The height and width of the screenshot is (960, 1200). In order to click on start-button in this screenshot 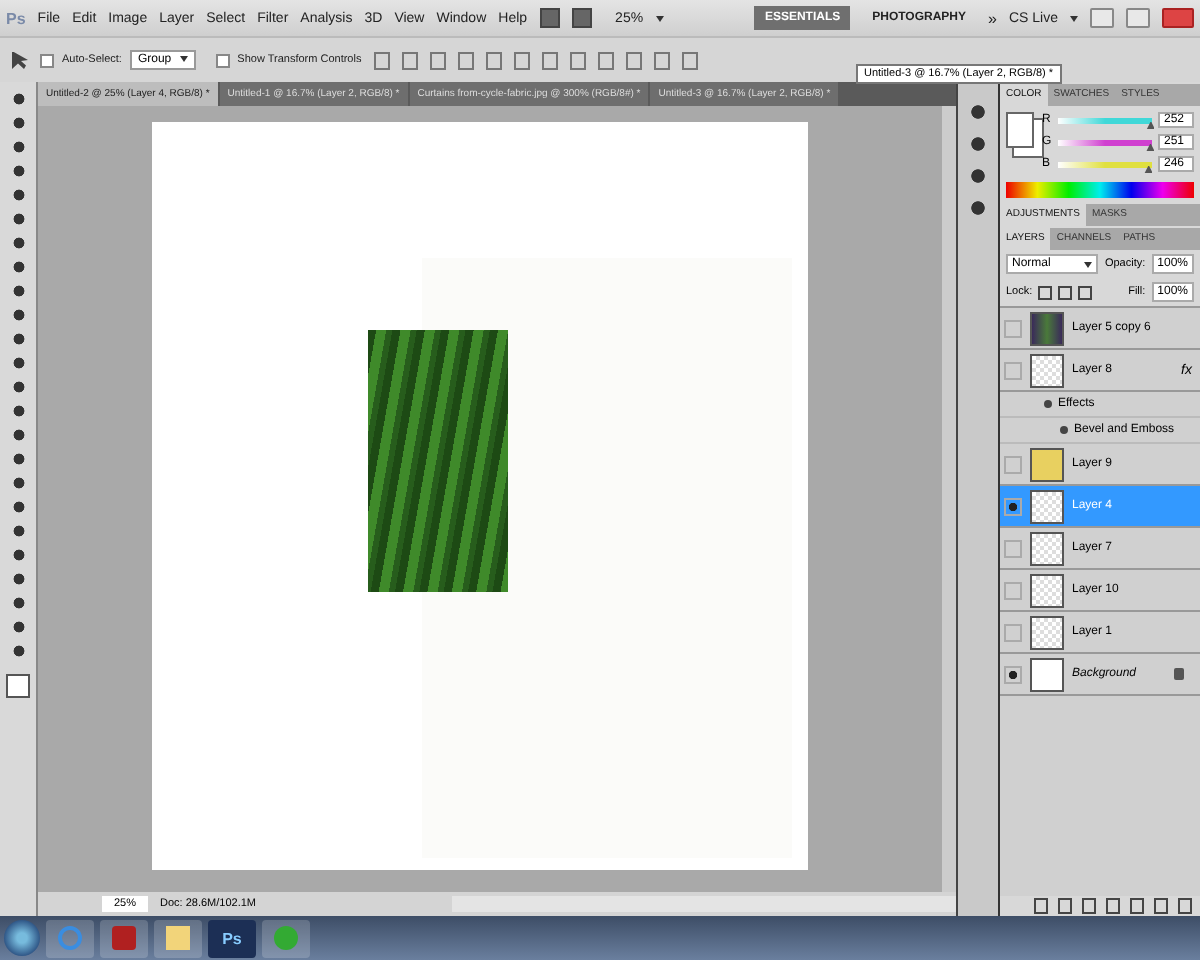, I will do `click(22, 938)`.